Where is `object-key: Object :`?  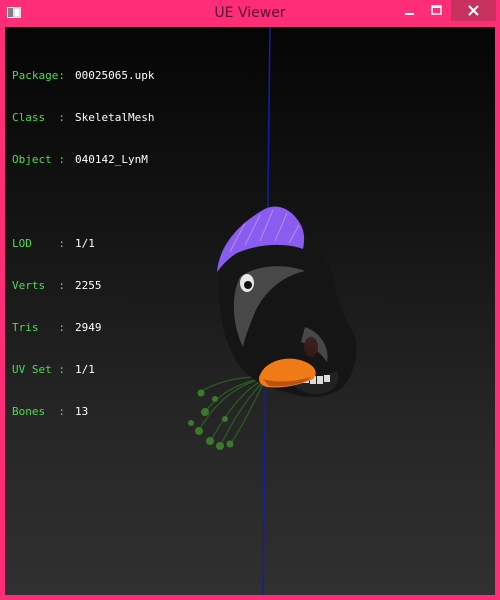 object-key: Object : is located at coordinates (38, 159).